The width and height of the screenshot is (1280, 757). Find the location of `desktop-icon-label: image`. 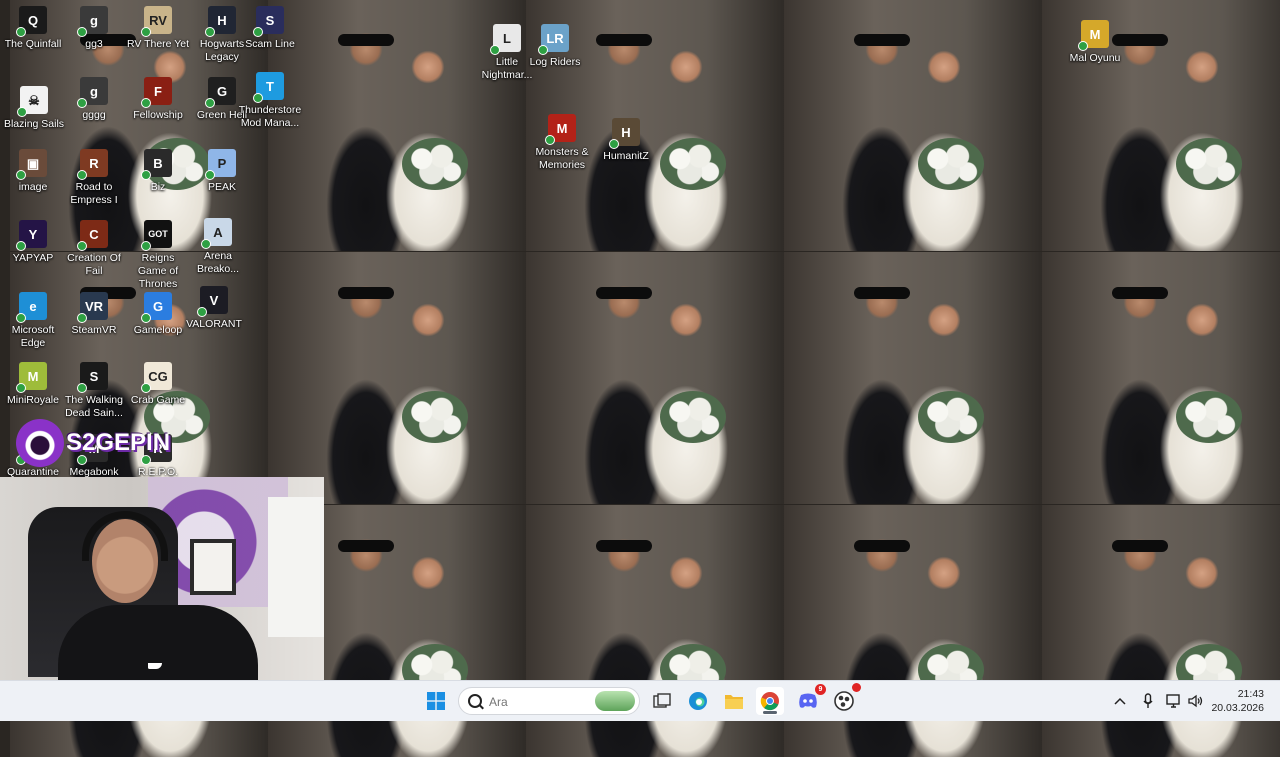

desktop-icon-label: image is located at coordinates (33, 187).